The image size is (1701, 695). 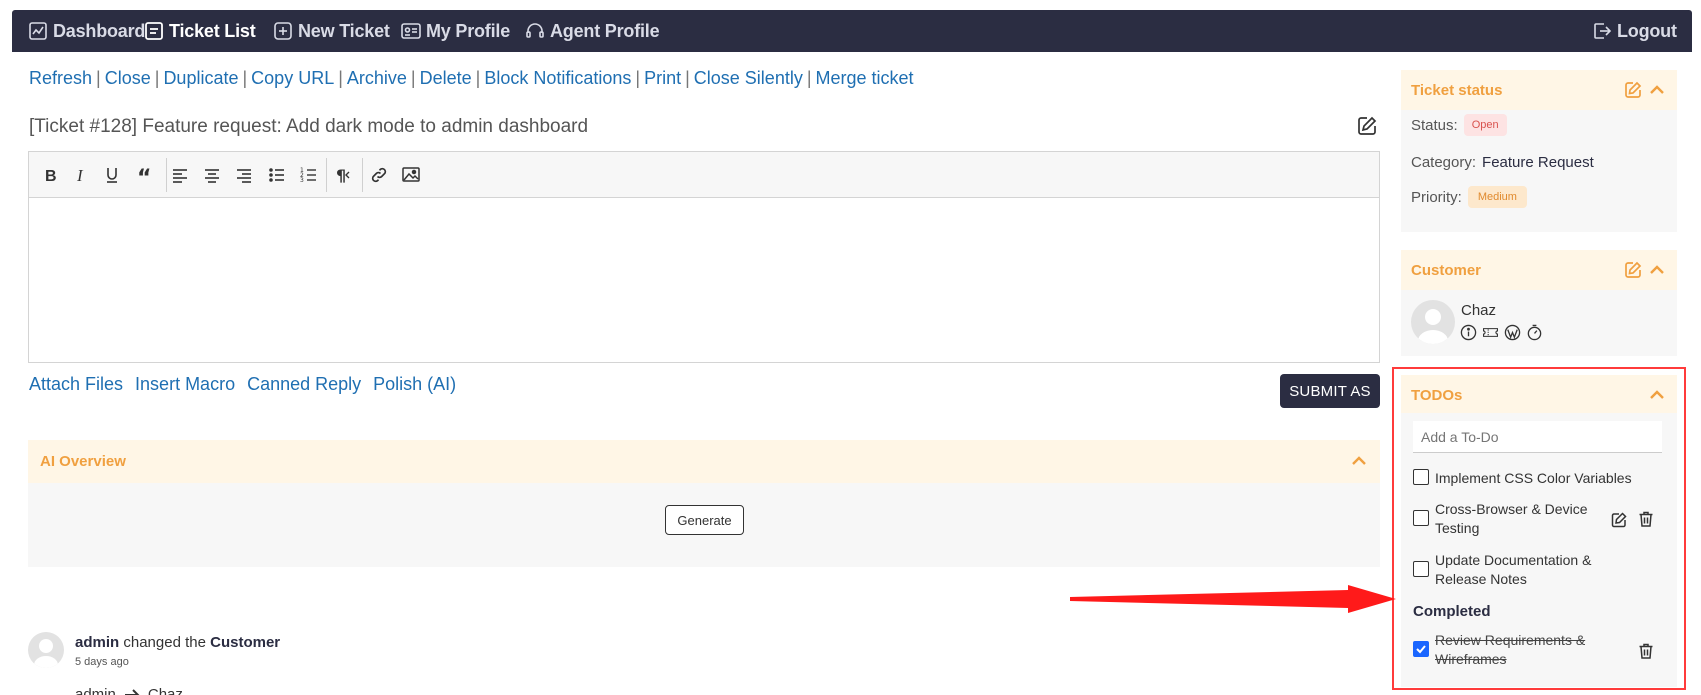 What do you see at coordinates (379, 175) in the screenshot?
I see `link-icon` at bounding box center [379, 175].